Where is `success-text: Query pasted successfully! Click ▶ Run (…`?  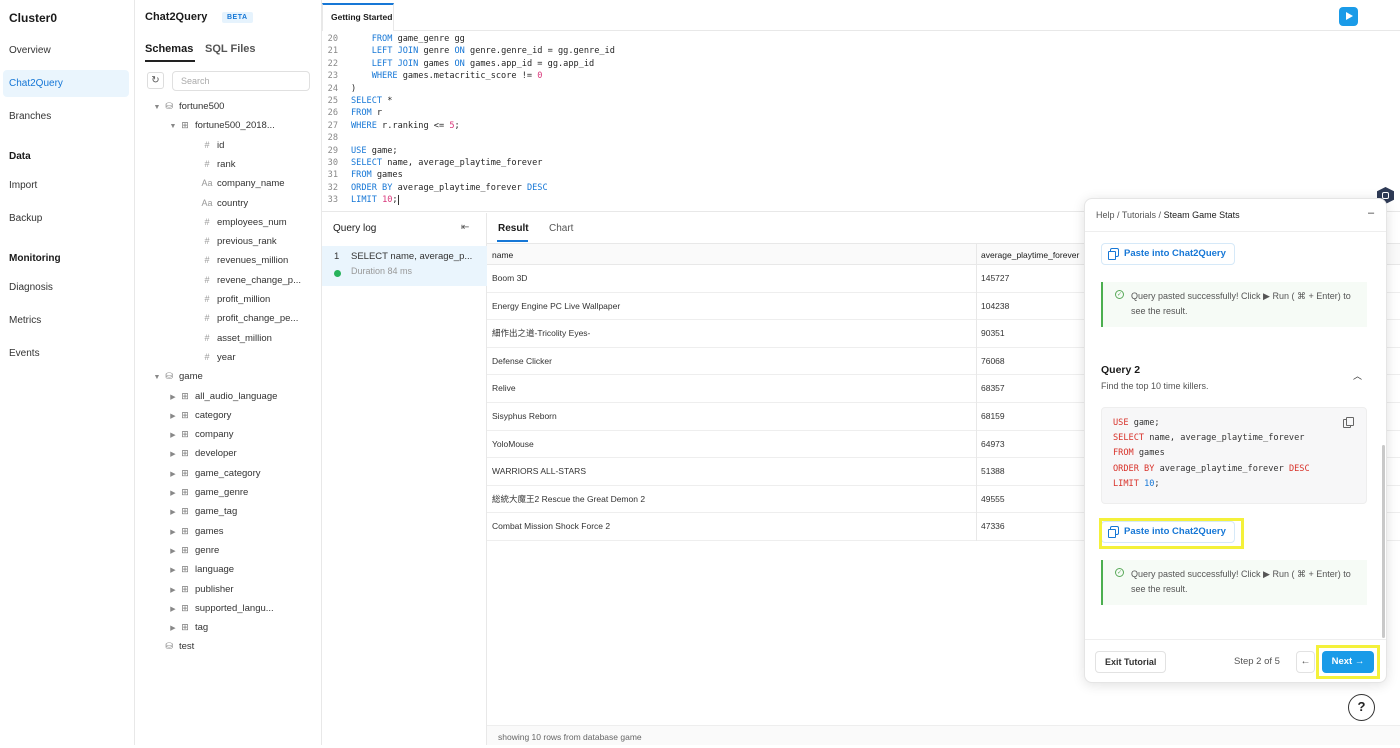
success-text: Query pasted successfully! Click ▶ Run (… is located at coordinates (1241, 581).